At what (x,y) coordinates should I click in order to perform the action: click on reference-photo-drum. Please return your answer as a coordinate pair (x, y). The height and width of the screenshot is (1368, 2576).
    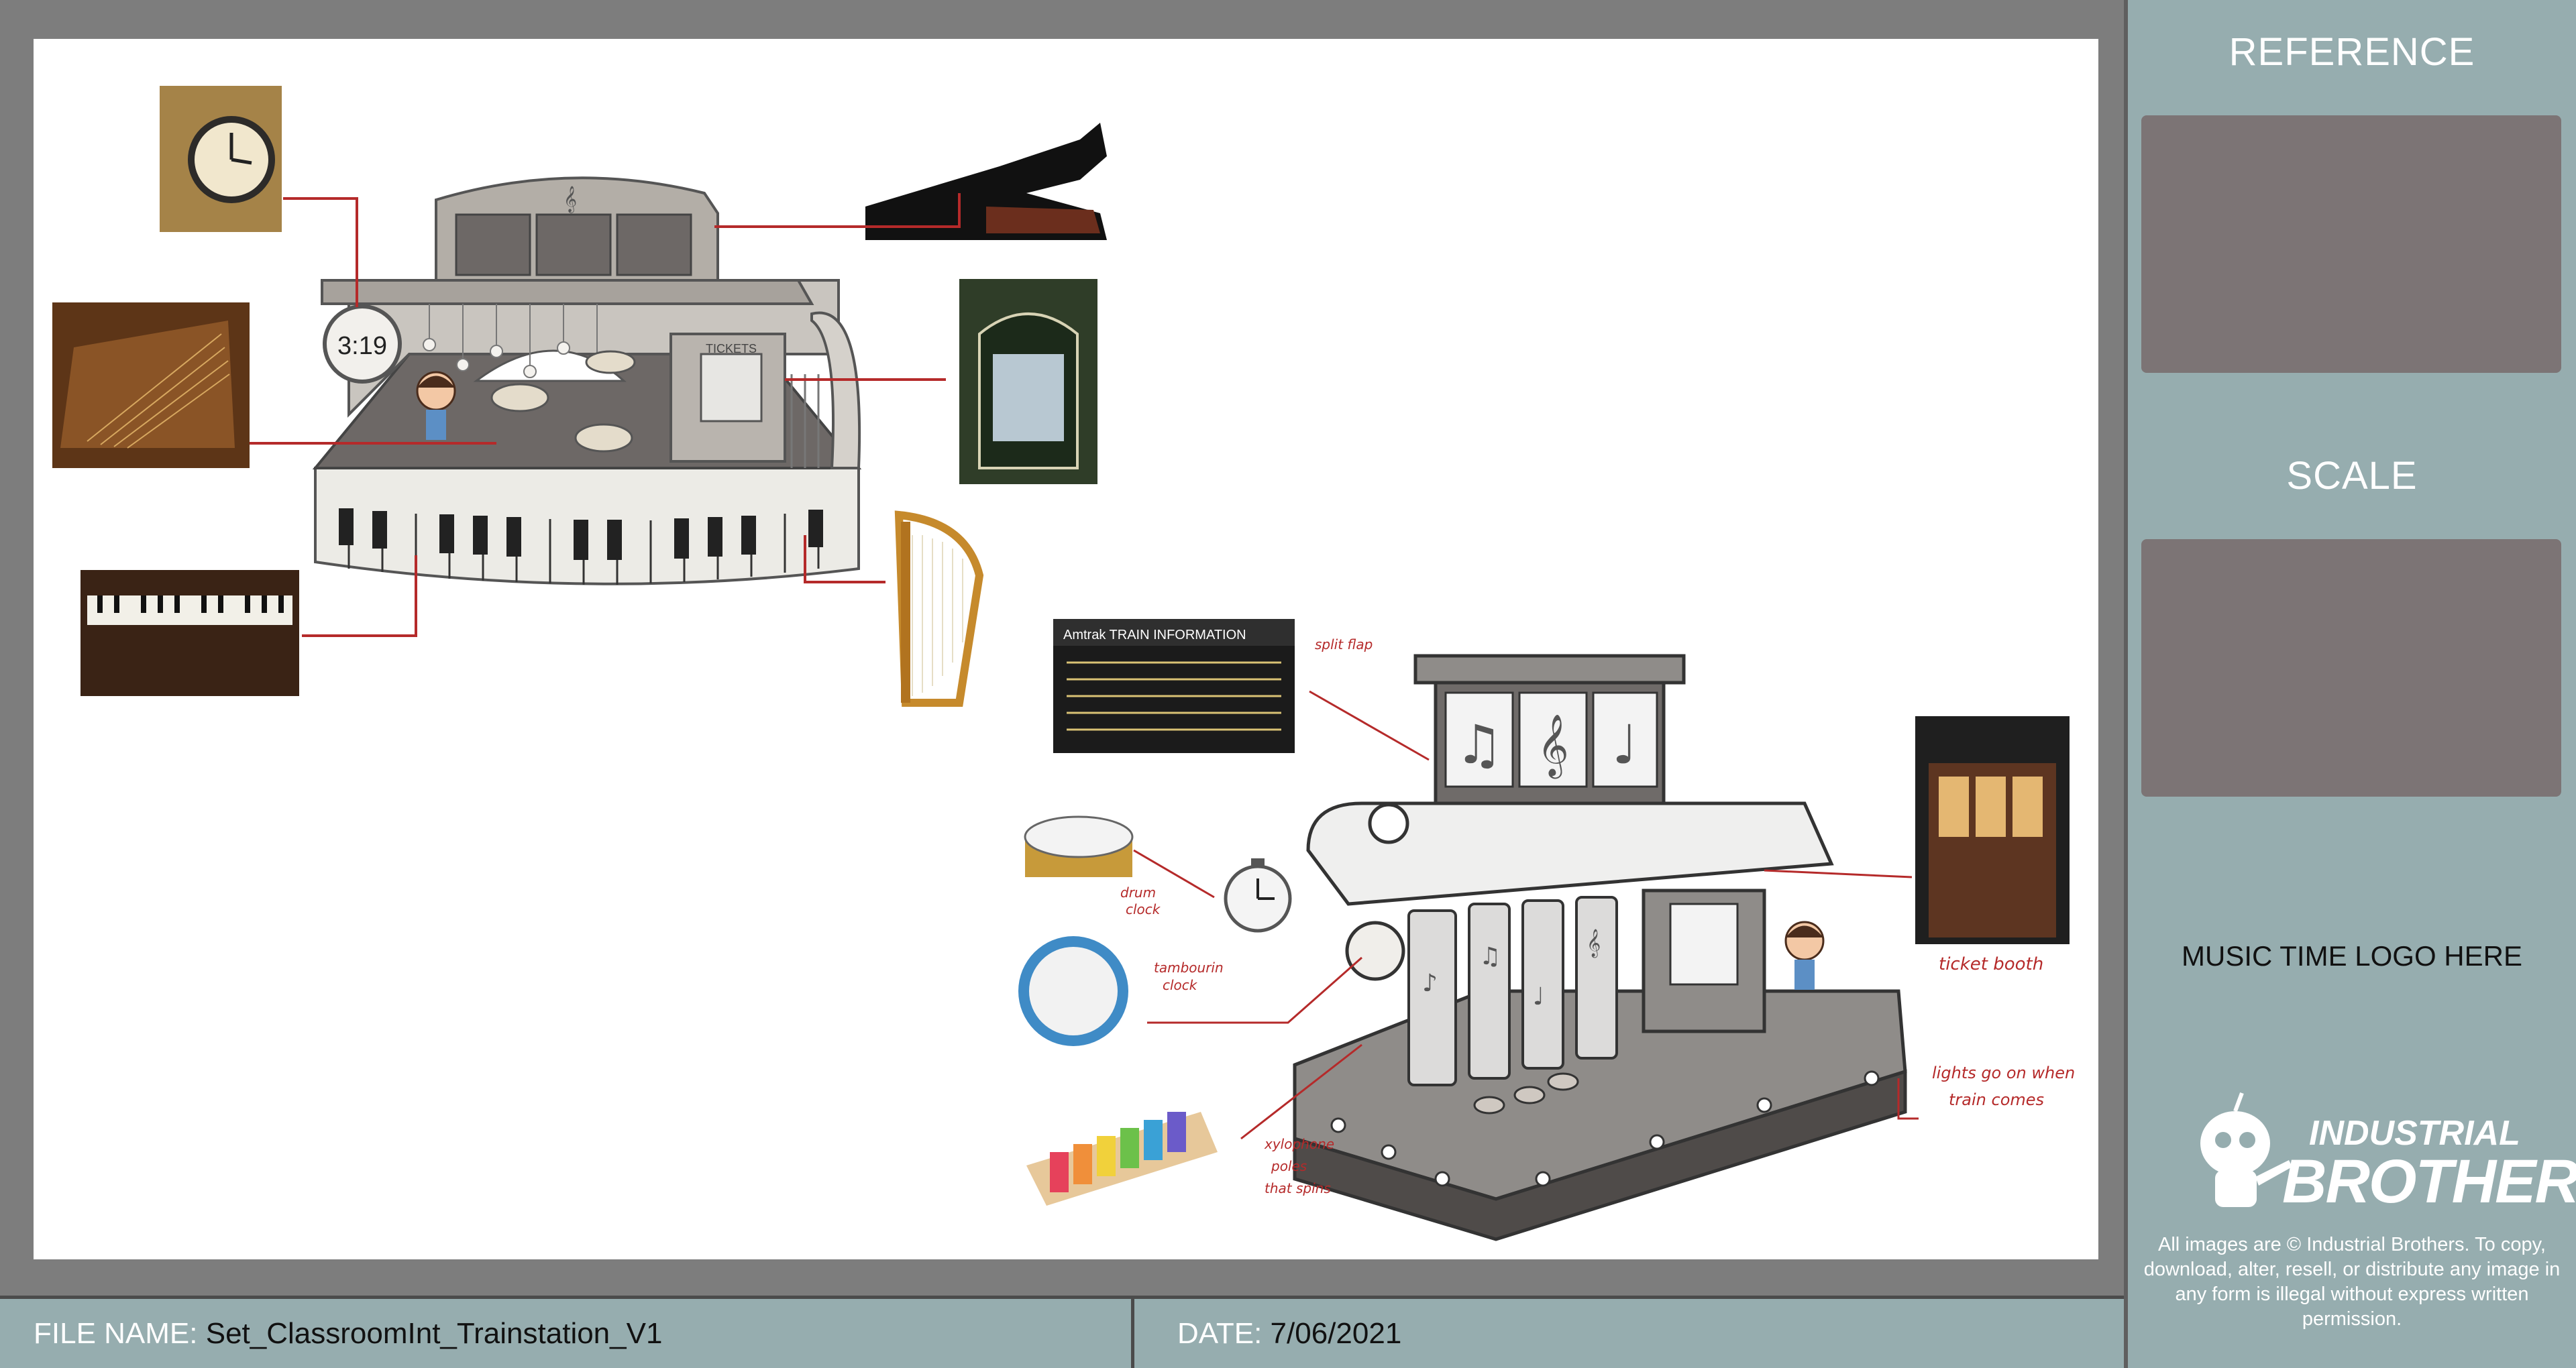
    Looking at the image, I should click on (1079, 846).